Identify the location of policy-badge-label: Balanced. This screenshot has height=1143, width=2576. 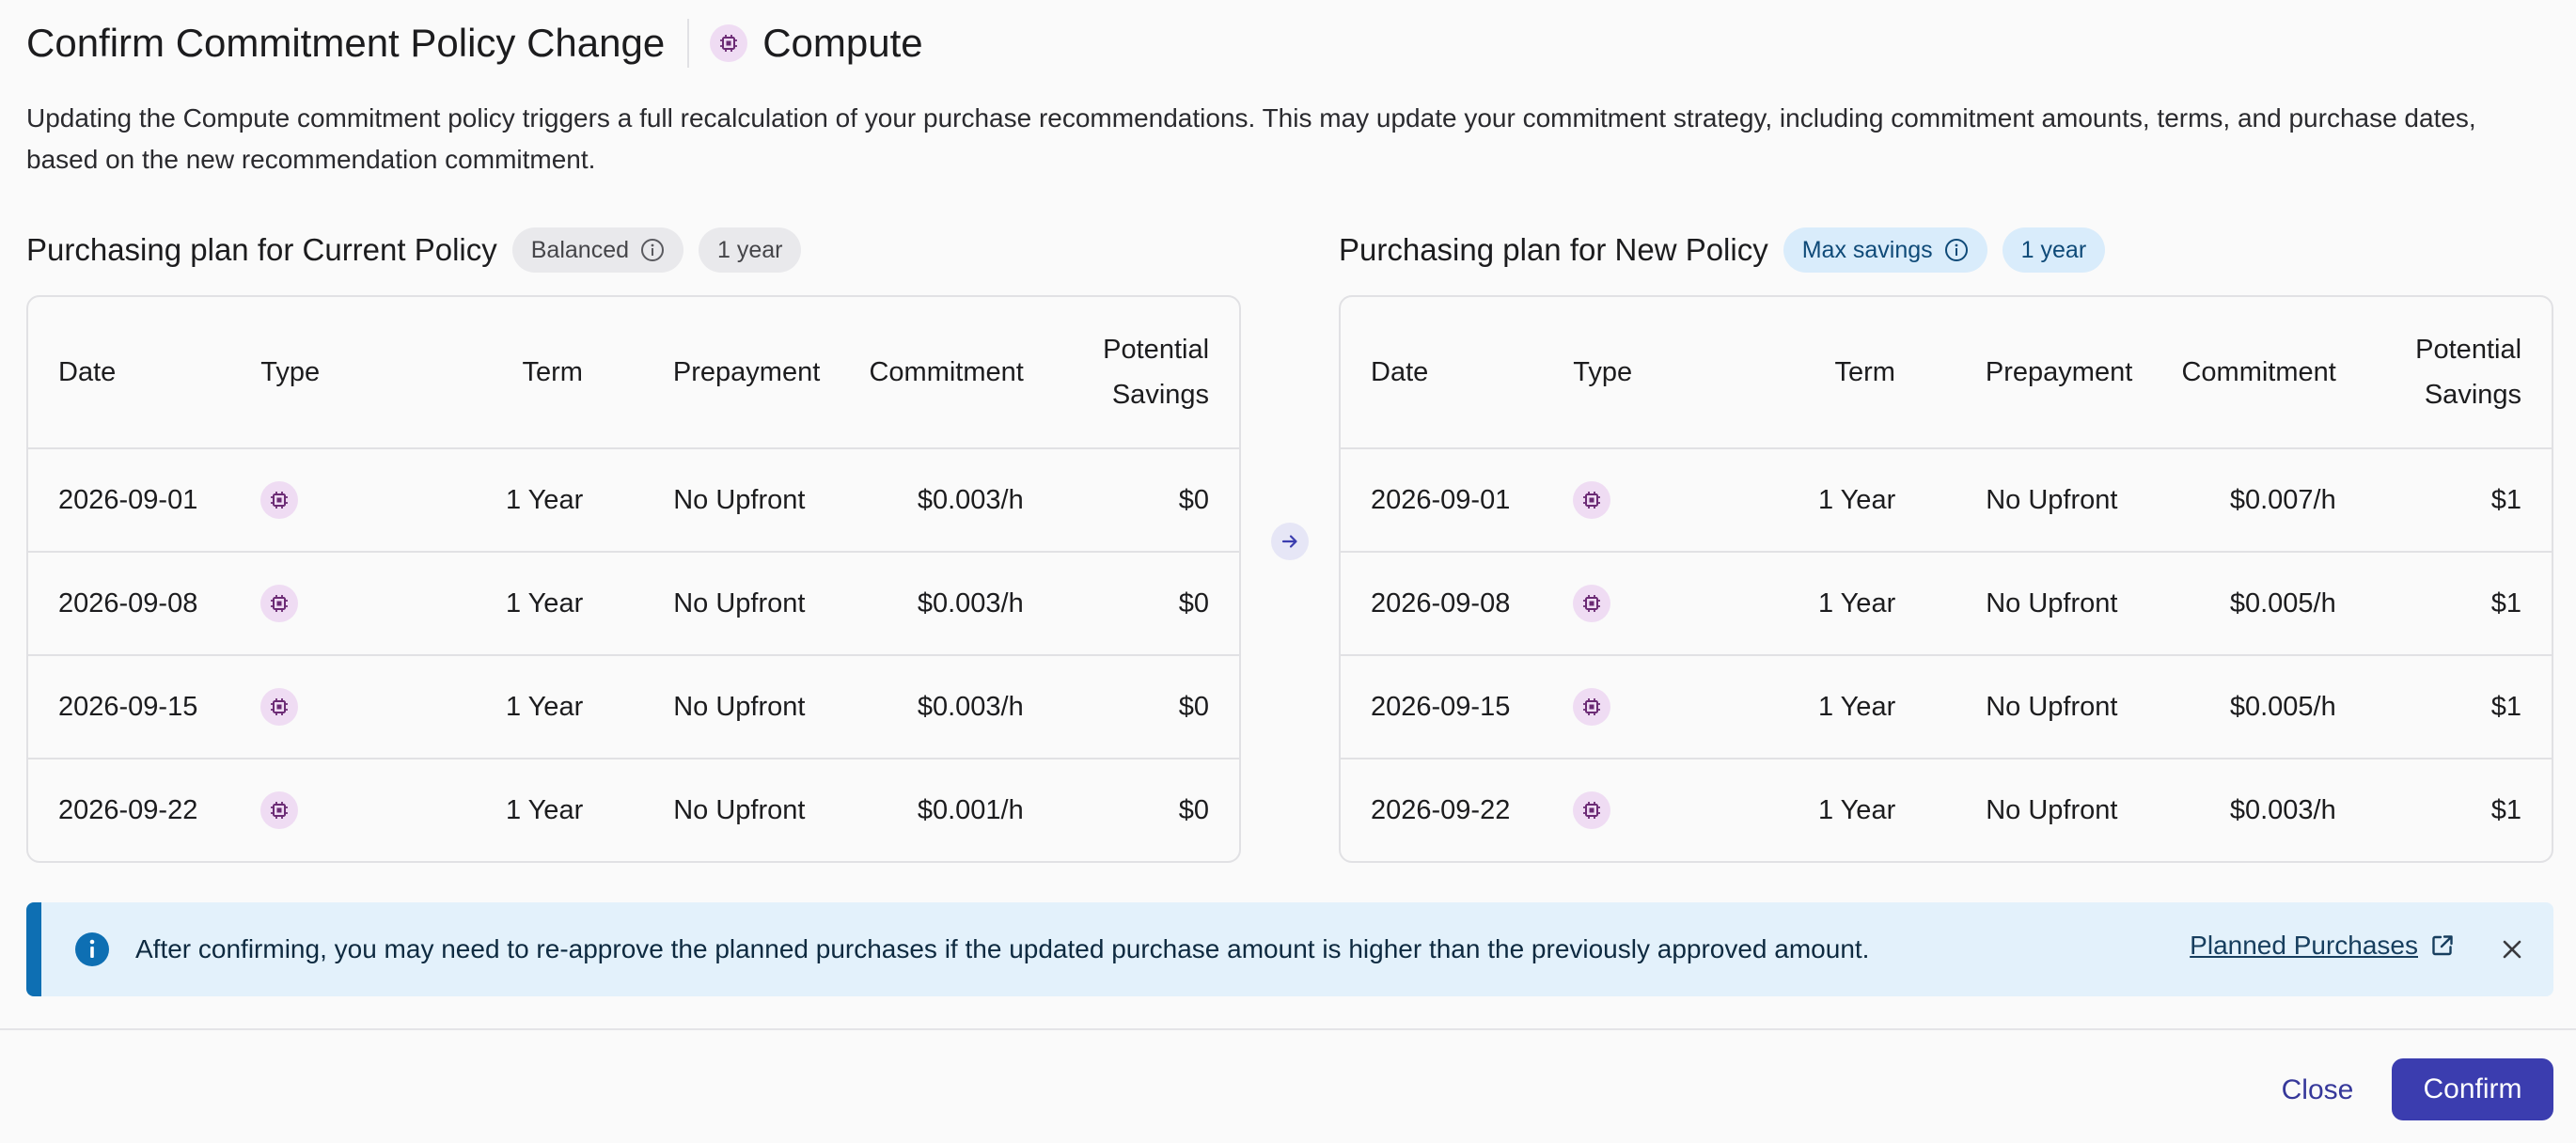
(580, 249).